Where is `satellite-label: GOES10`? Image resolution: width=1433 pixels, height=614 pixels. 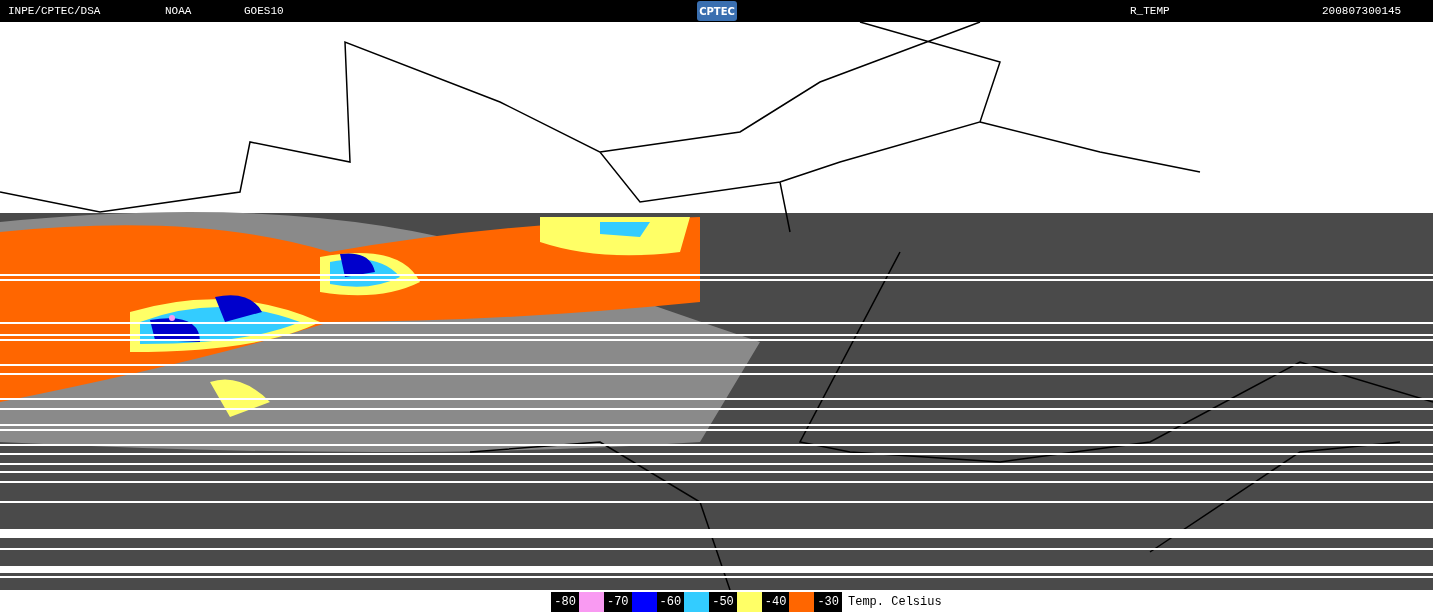
satellite-label: GOES10 is located at coordinates (264, 11).